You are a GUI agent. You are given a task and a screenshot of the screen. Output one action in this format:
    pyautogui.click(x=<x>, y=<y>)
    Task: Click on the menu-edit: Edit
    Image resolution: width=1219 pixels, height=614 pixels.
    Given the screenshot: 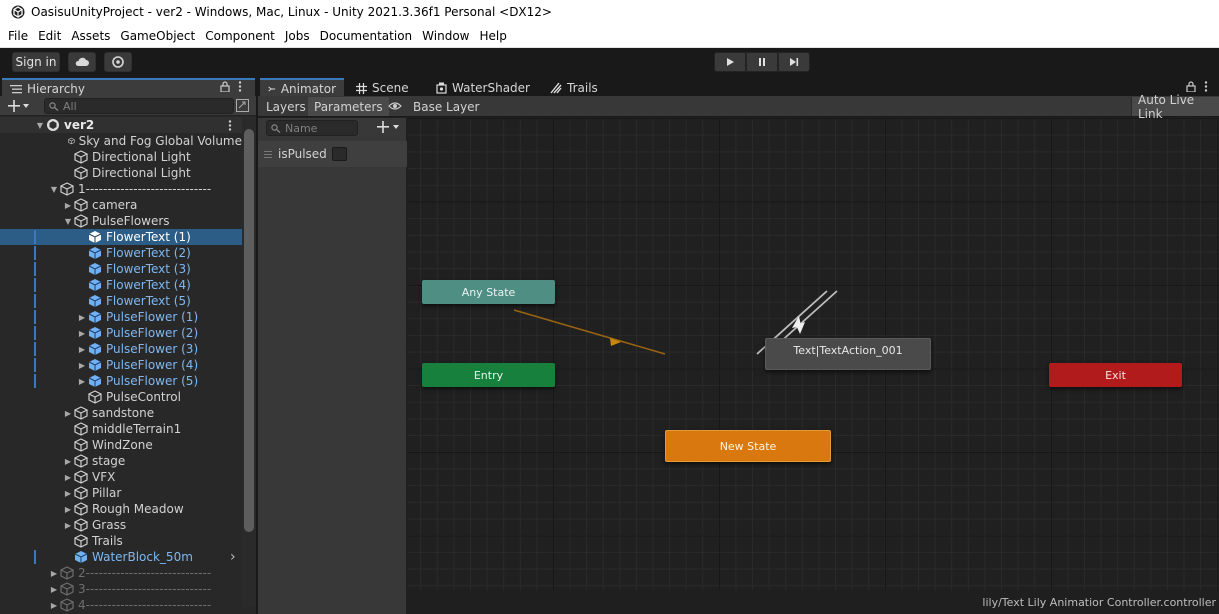 What is the action you would take?
    pyautogui.click(x=49, y=36)
    